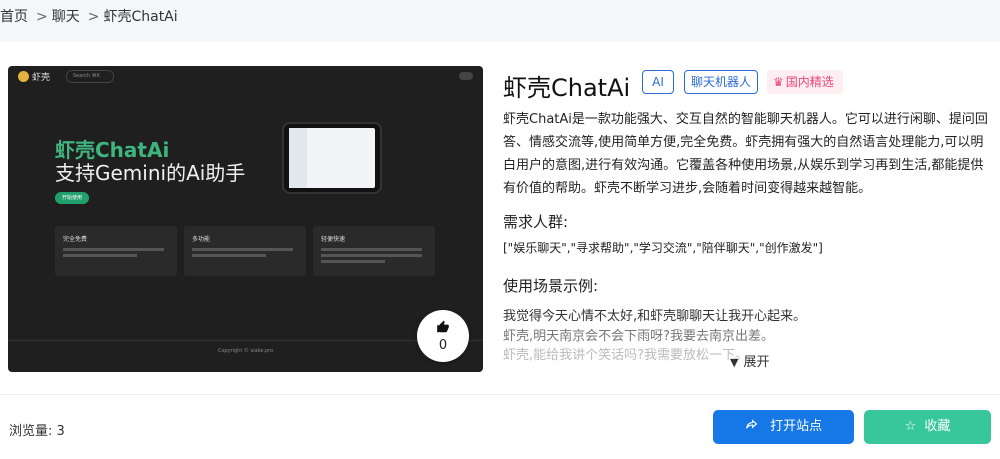 Image resolution: width=1000 pixels, height=459 pixels. I want to click on bookmark-icon: ☆, so click(910, 426).